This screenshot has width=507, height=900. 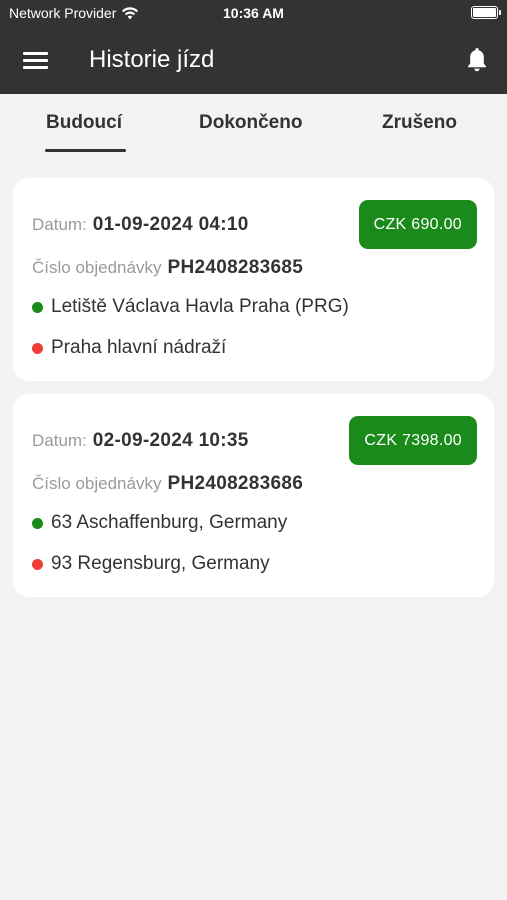 What do you see at coordinates (250, 123) in the screenshot?
I see `tab-completed: Dokončeno` at bounding box center [250, 123].